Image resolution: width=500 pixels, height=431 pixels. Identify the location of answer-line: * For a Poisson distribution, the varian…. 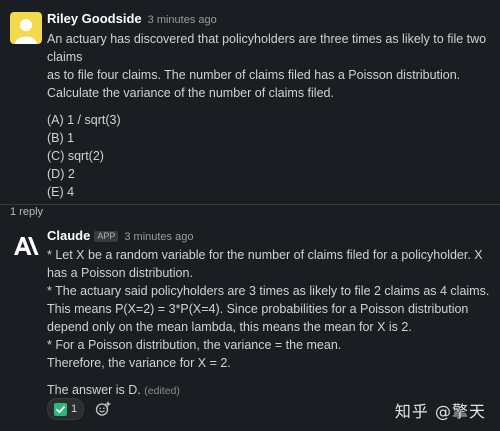
(194, 345).